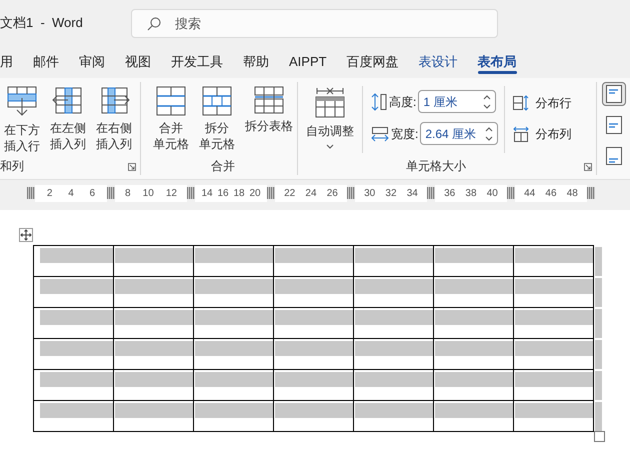 This screenshot has width=630, height=459. Describe the element at coordinates (138, 62) in the screenshot. I see `ribbon-tab: 视图` at that location.